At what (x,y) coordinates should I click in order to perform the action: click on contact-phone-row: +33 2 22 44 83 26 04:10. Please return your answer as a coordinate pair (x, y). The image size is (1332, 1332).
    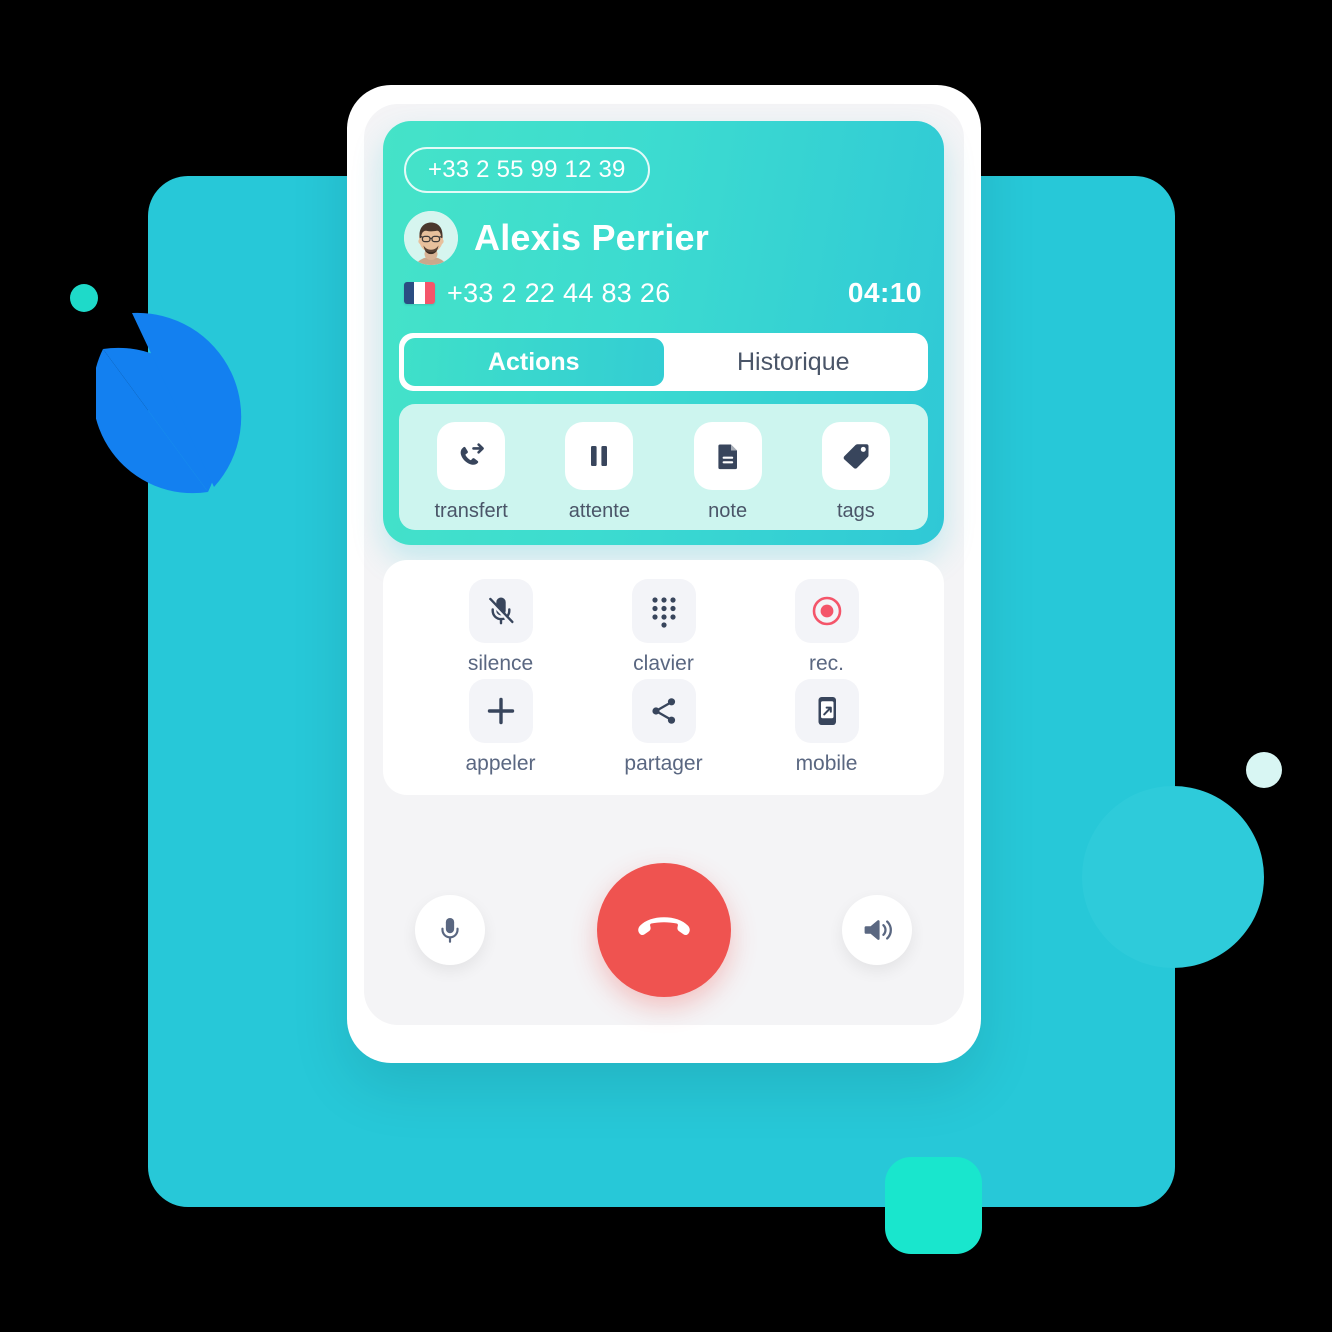
    Looking at the image, I should click on (663, 293).